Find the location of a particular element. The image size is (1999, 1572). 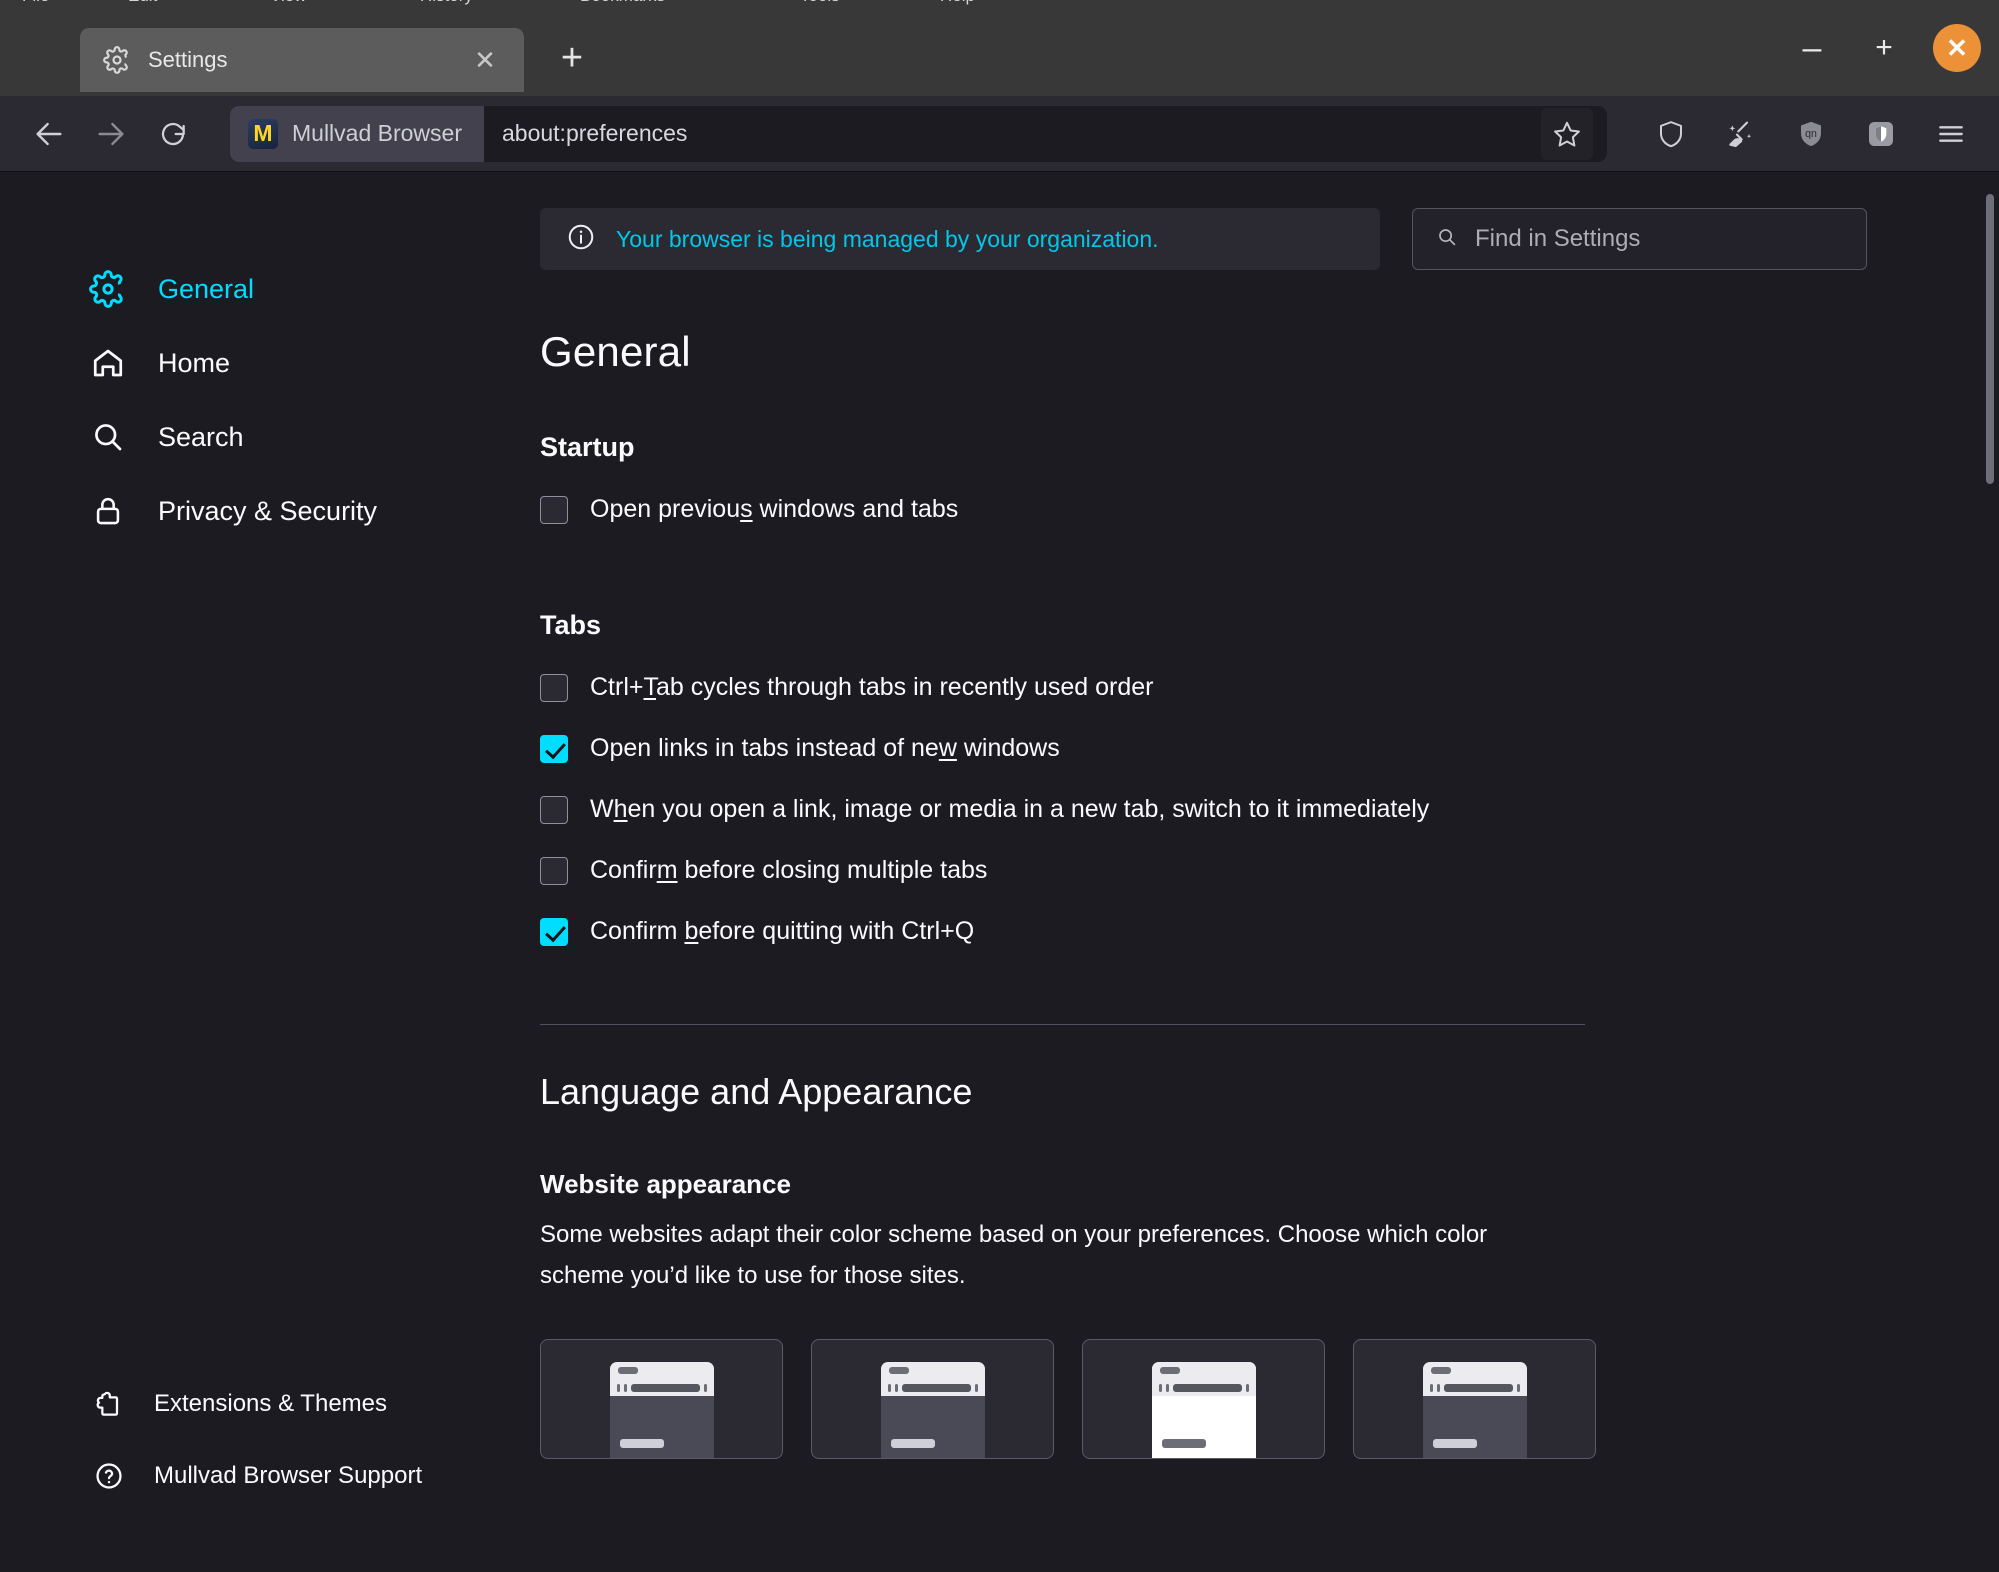

url-text: about:preferences is located at coordinates (1012, 133).